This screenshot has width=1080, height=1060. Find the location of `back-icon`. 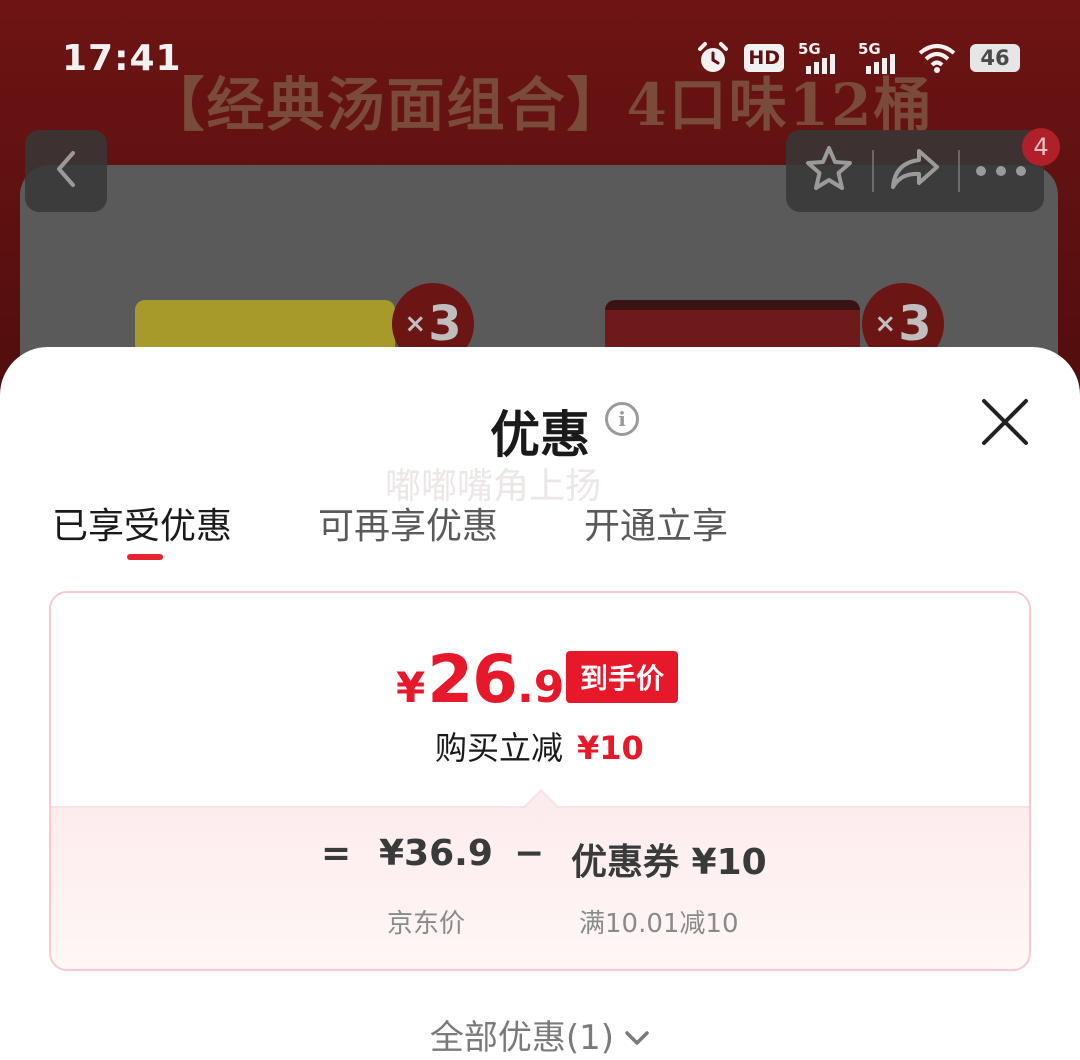

back-icon is located at coordinates (66, 171).